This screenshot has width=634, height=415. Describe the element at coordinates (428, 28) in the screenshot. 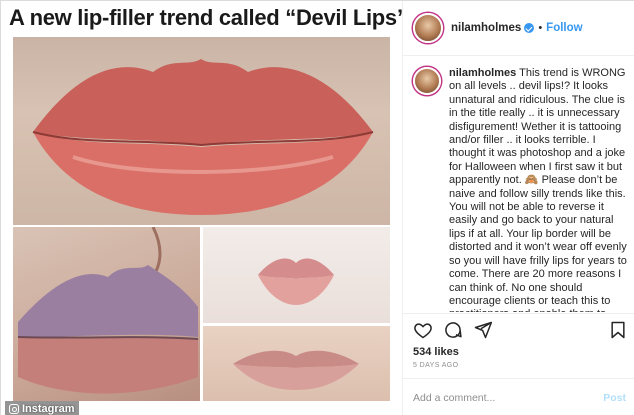

I see `avatar` at that location.